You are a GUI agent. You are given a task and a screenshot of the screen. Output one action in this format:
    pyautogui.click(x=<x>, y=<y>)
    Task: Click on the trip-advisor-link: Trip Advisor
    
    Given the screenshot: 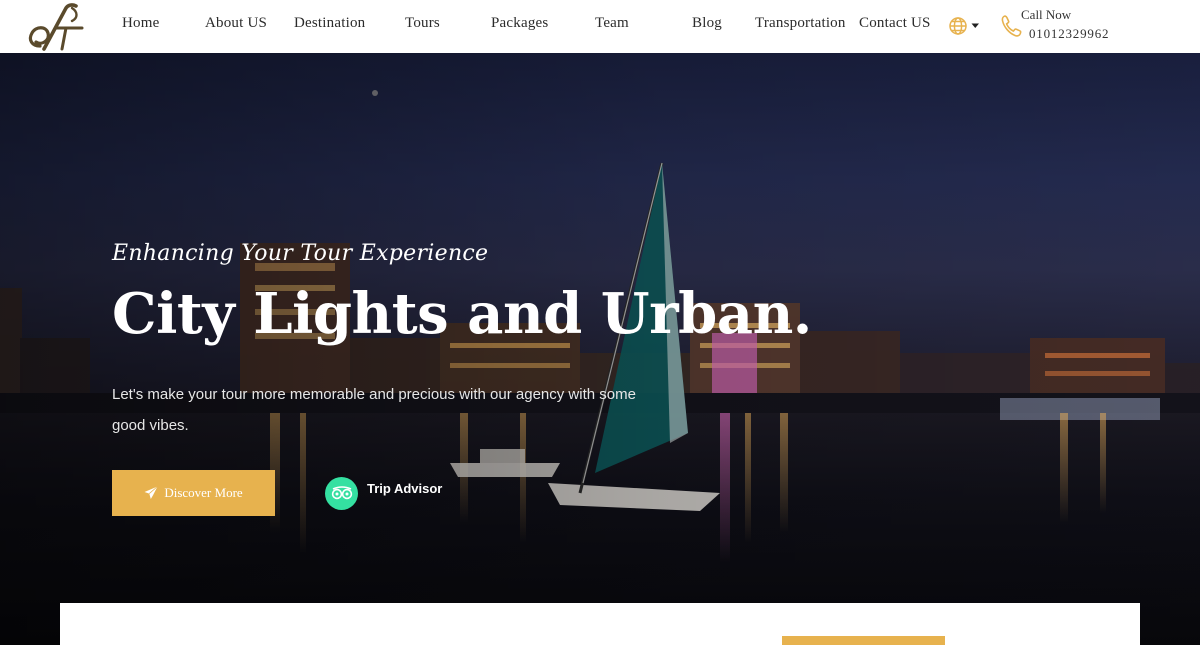 What is the action you would take?
    pyautogui.click(x=383, y=493)
    